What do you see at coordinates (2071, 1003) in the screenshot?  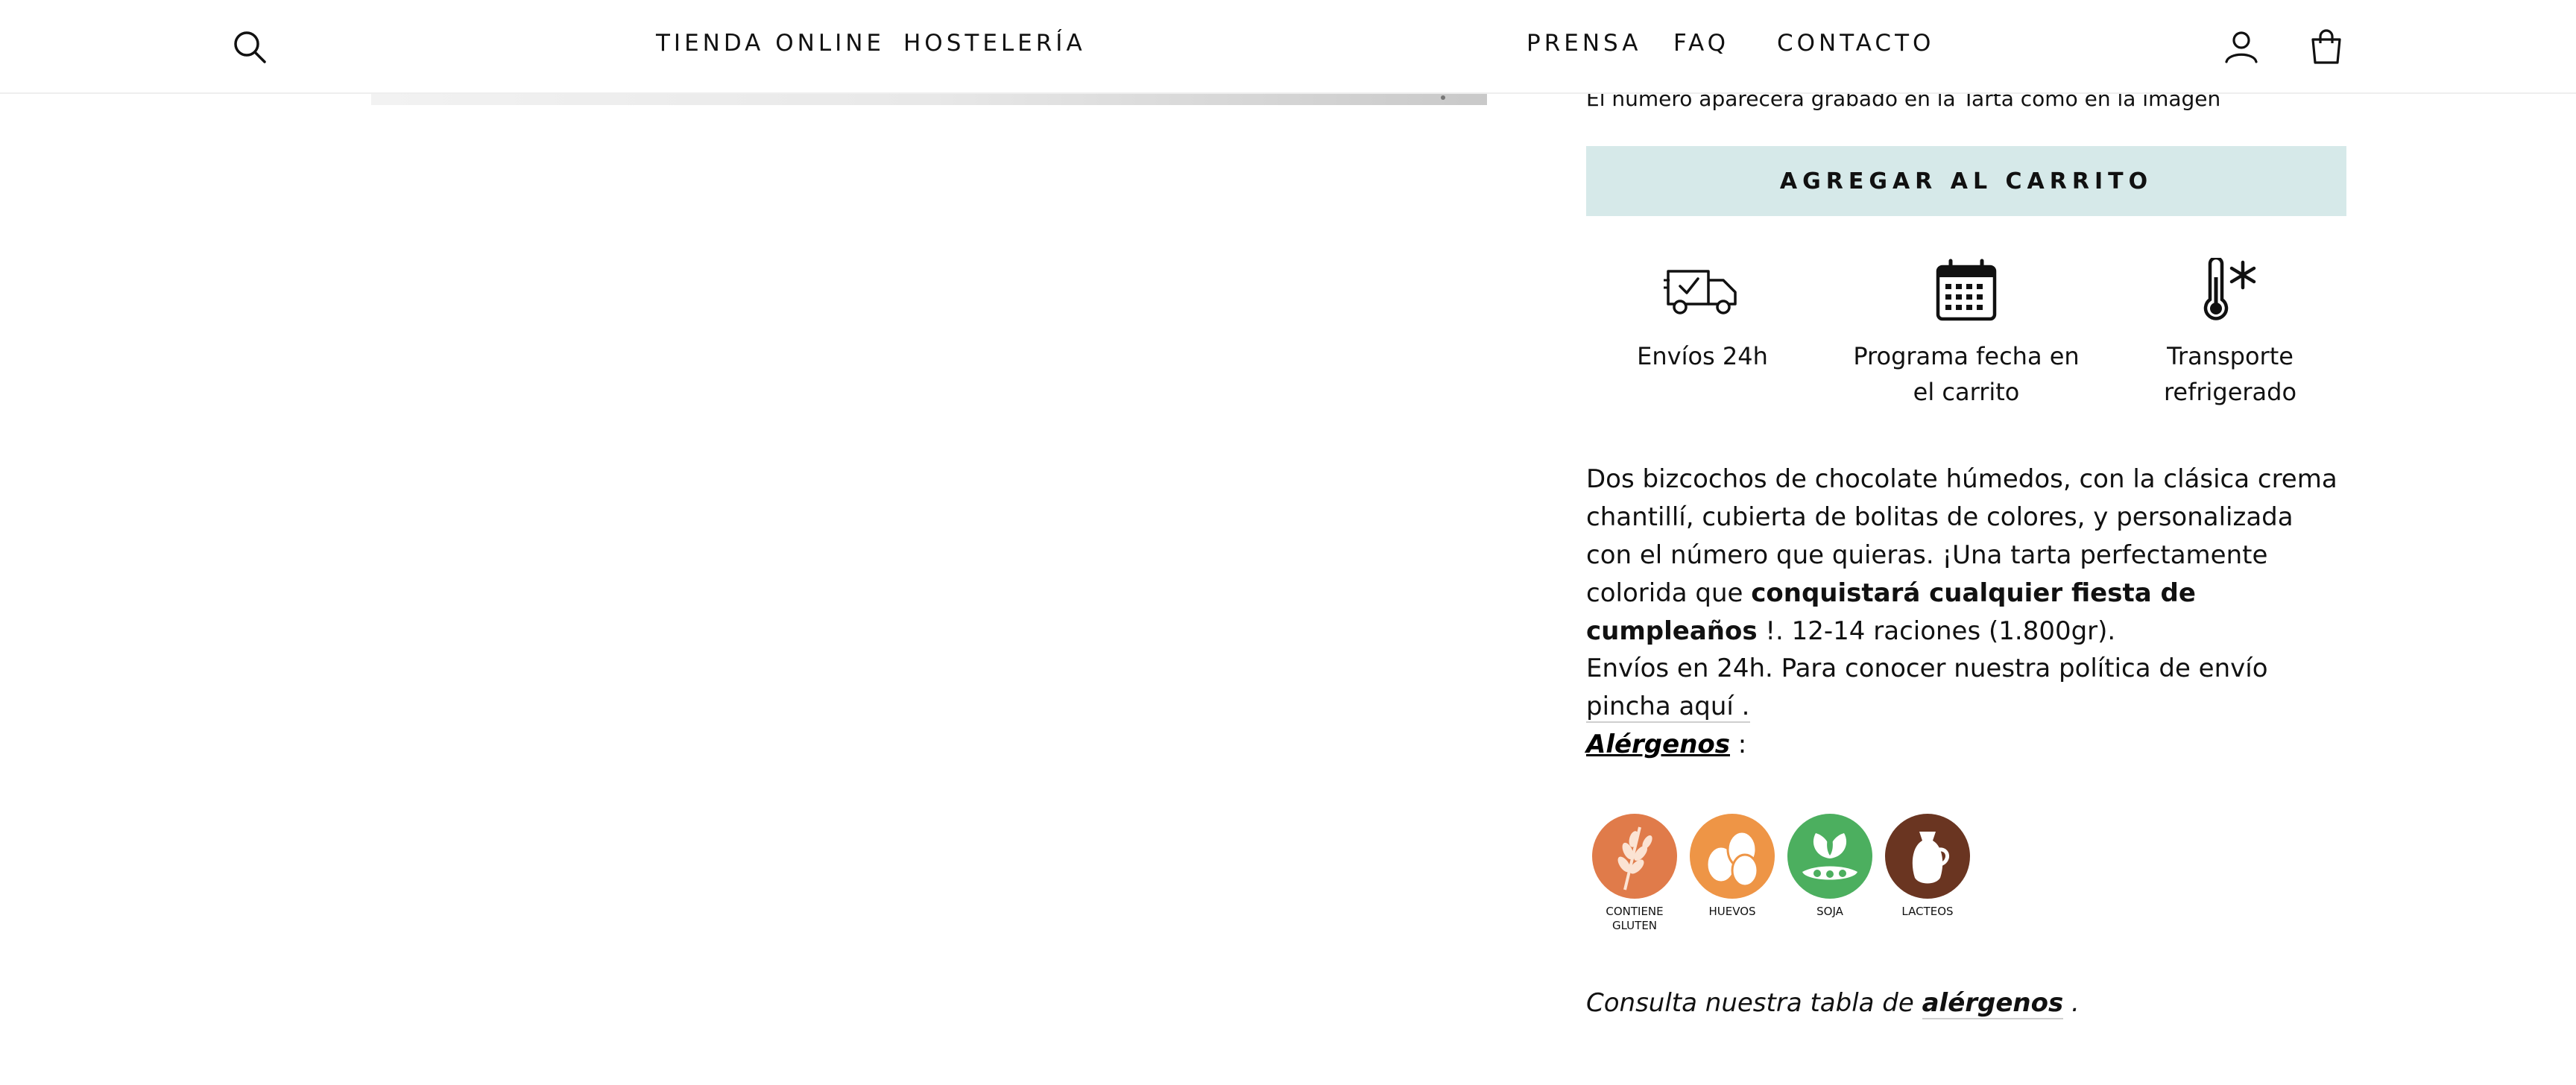 I see `consult-suffix: .` at bounding box center [2071, 1003].